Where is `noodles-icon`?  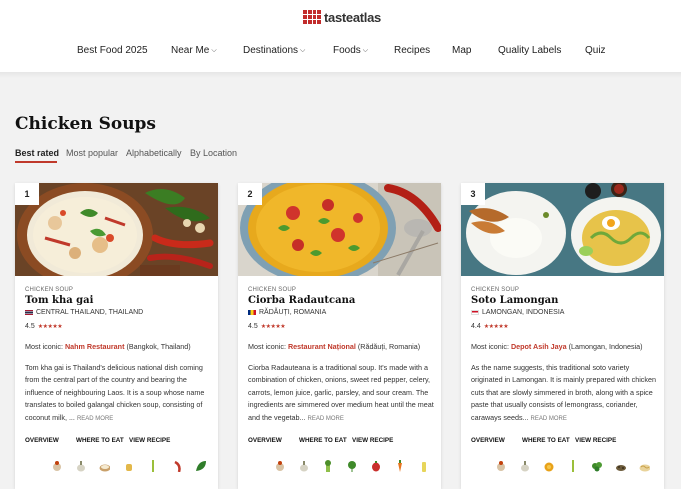 noodles-icon is located at coordinates (644, 465).